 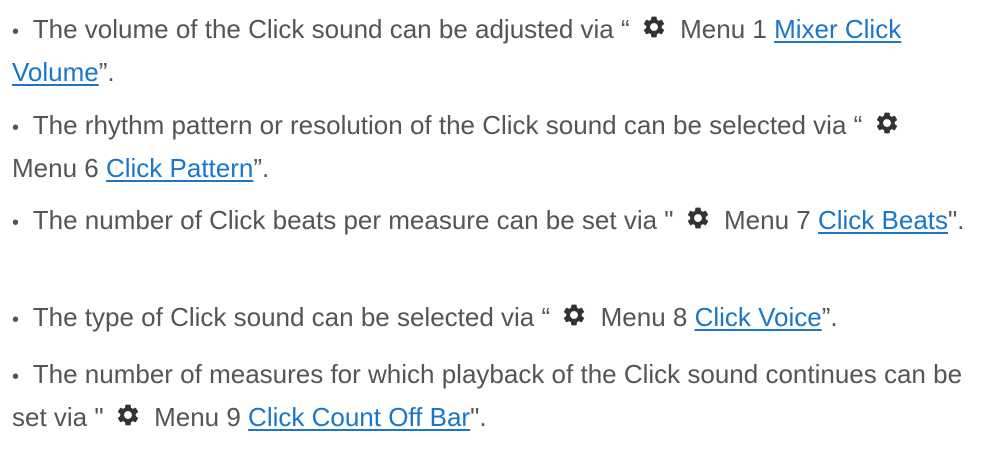 I want to click on menu-label: Menu 9, so click(x=197, y=417).